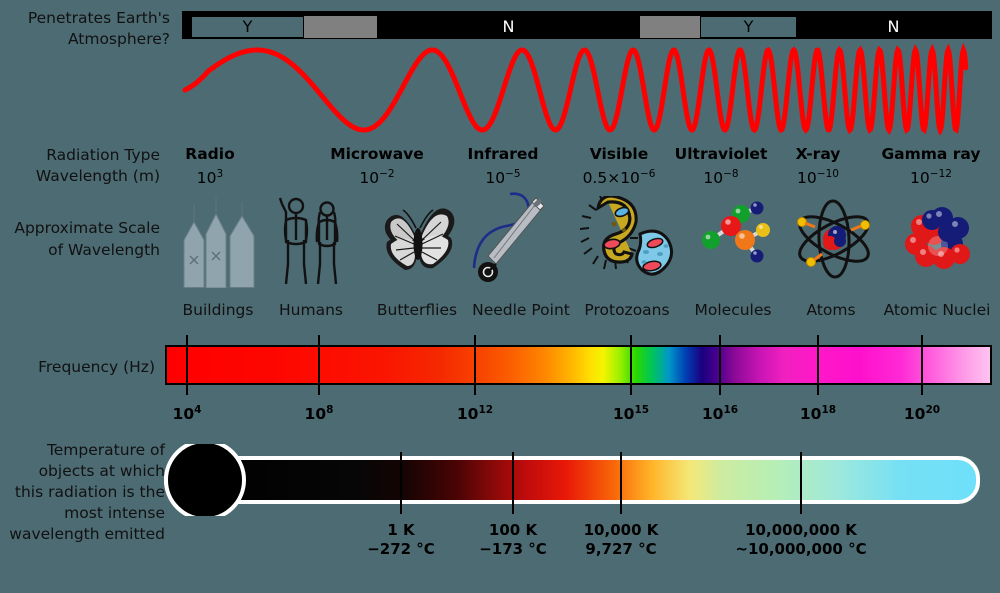 This screenshot has height=593, width=1000. What do you see at coordinates (621, 530) in the screenshot?
I see `temperature-kelvin-value: 10,000 K` at bounding box center [621, 530].